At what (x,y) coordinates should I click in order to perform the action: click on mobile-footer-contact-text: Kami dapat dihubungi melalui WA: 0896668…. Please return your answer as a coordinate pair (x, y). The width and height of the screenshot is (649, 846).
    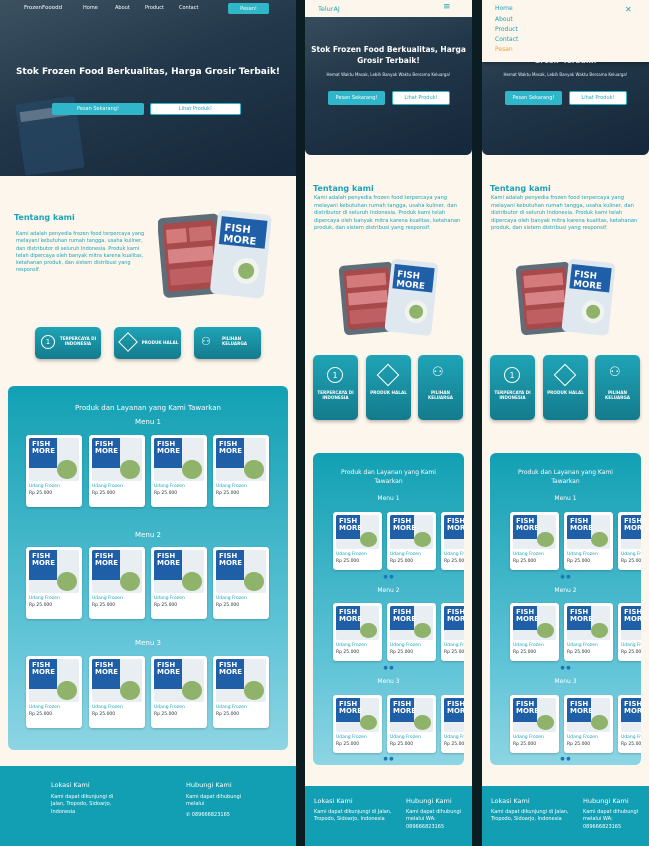
    Looking at the image, I should click on (434, 819).